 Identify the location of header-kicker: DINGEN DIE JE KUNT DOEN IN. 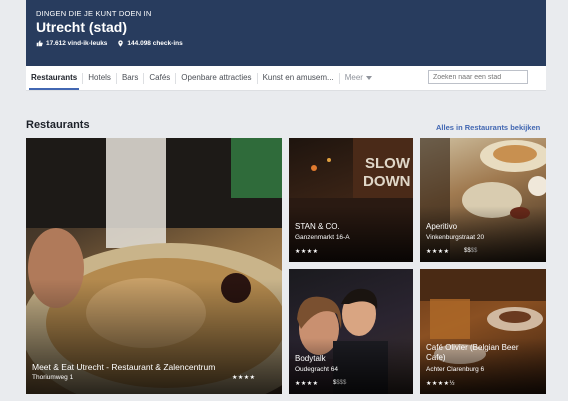
(94, 13).